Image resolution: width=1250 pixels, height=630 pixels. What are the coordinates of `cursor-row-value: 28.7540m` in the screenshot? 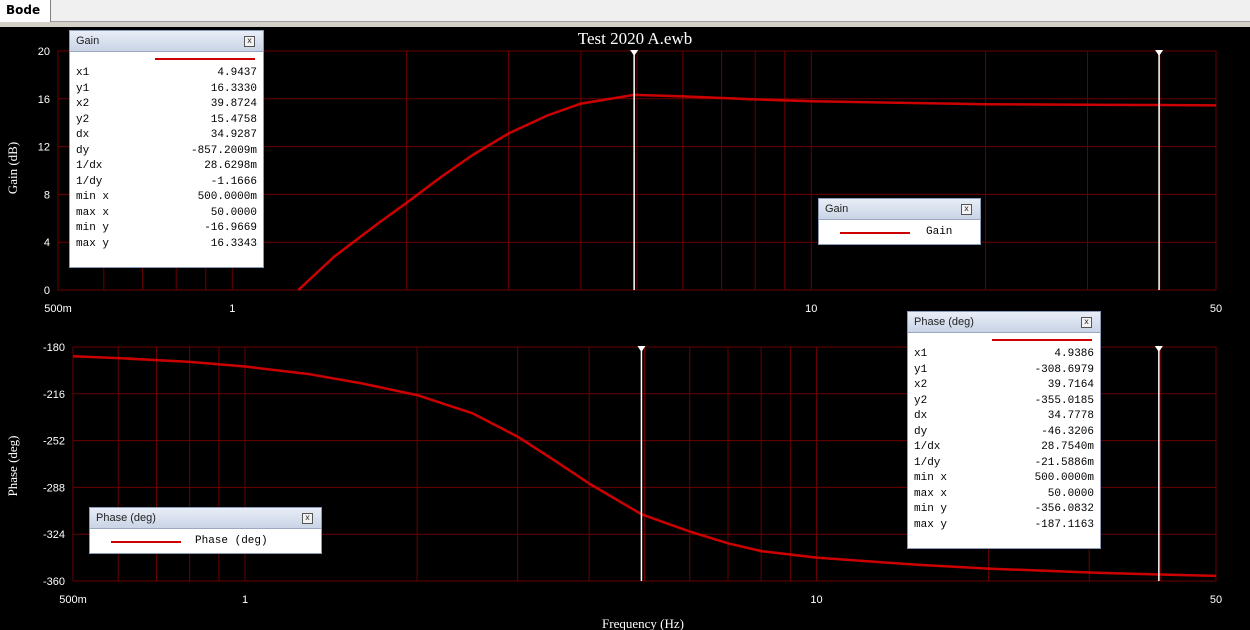 It's located at (1067, 447).